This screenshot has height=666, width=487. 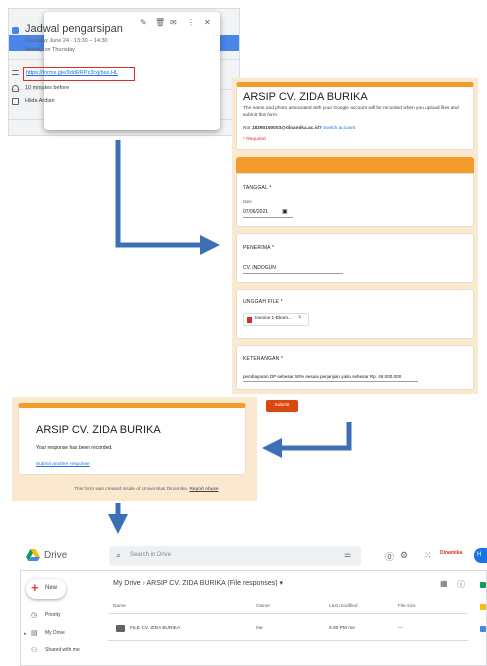 What do you see at coordinates (35, 587) in the screenshot?
I see `plus-icon: +` at bounding box center [35, 587].